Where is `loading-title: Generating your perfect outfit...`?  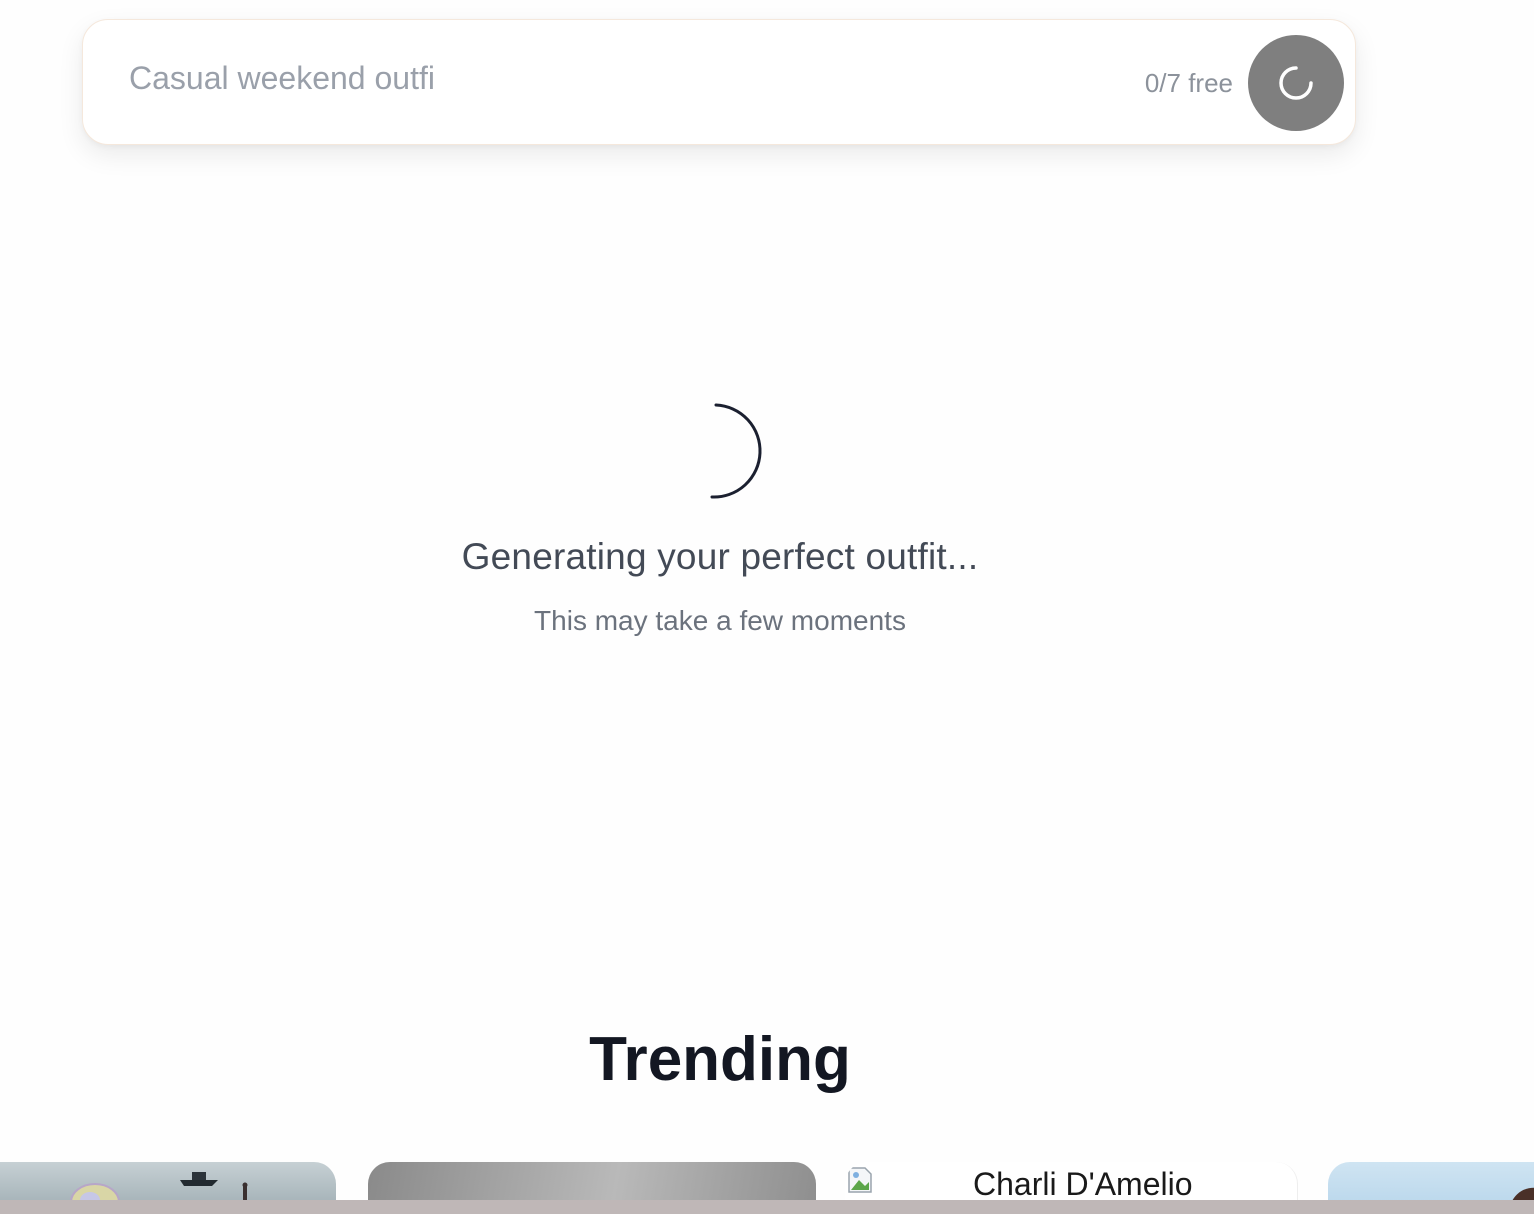
loading-title: Generating your perfect outfit... is located at coordinates (720, 556).